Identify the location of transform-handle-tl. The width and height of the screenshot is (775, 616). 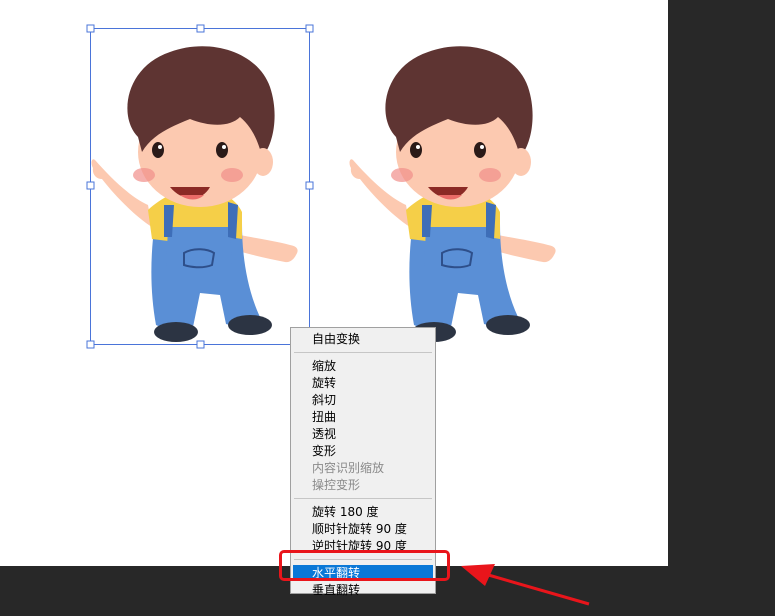
(90, 28).